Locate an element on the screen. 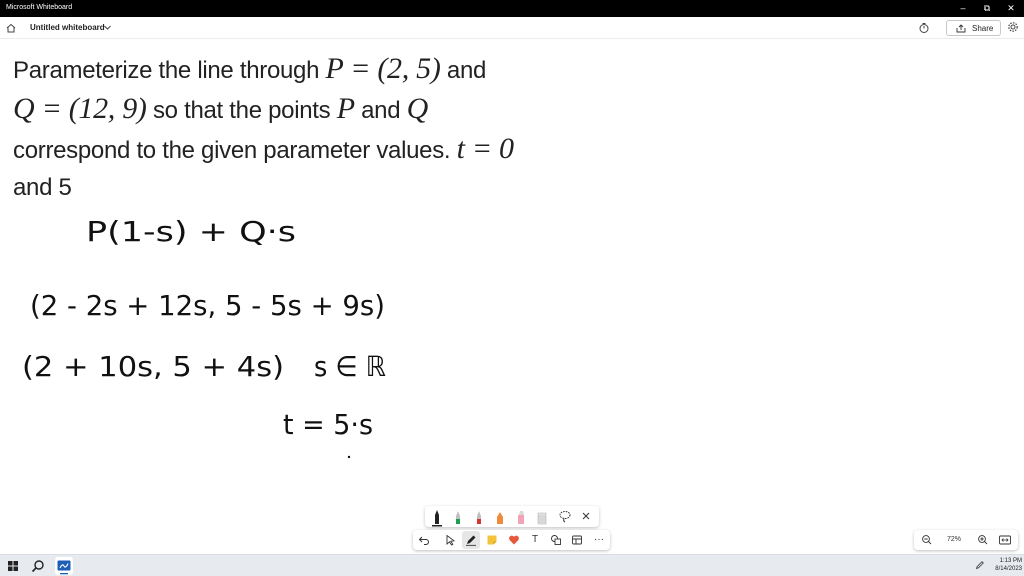  pen-menu-icon is located at coordinates (980, 565).